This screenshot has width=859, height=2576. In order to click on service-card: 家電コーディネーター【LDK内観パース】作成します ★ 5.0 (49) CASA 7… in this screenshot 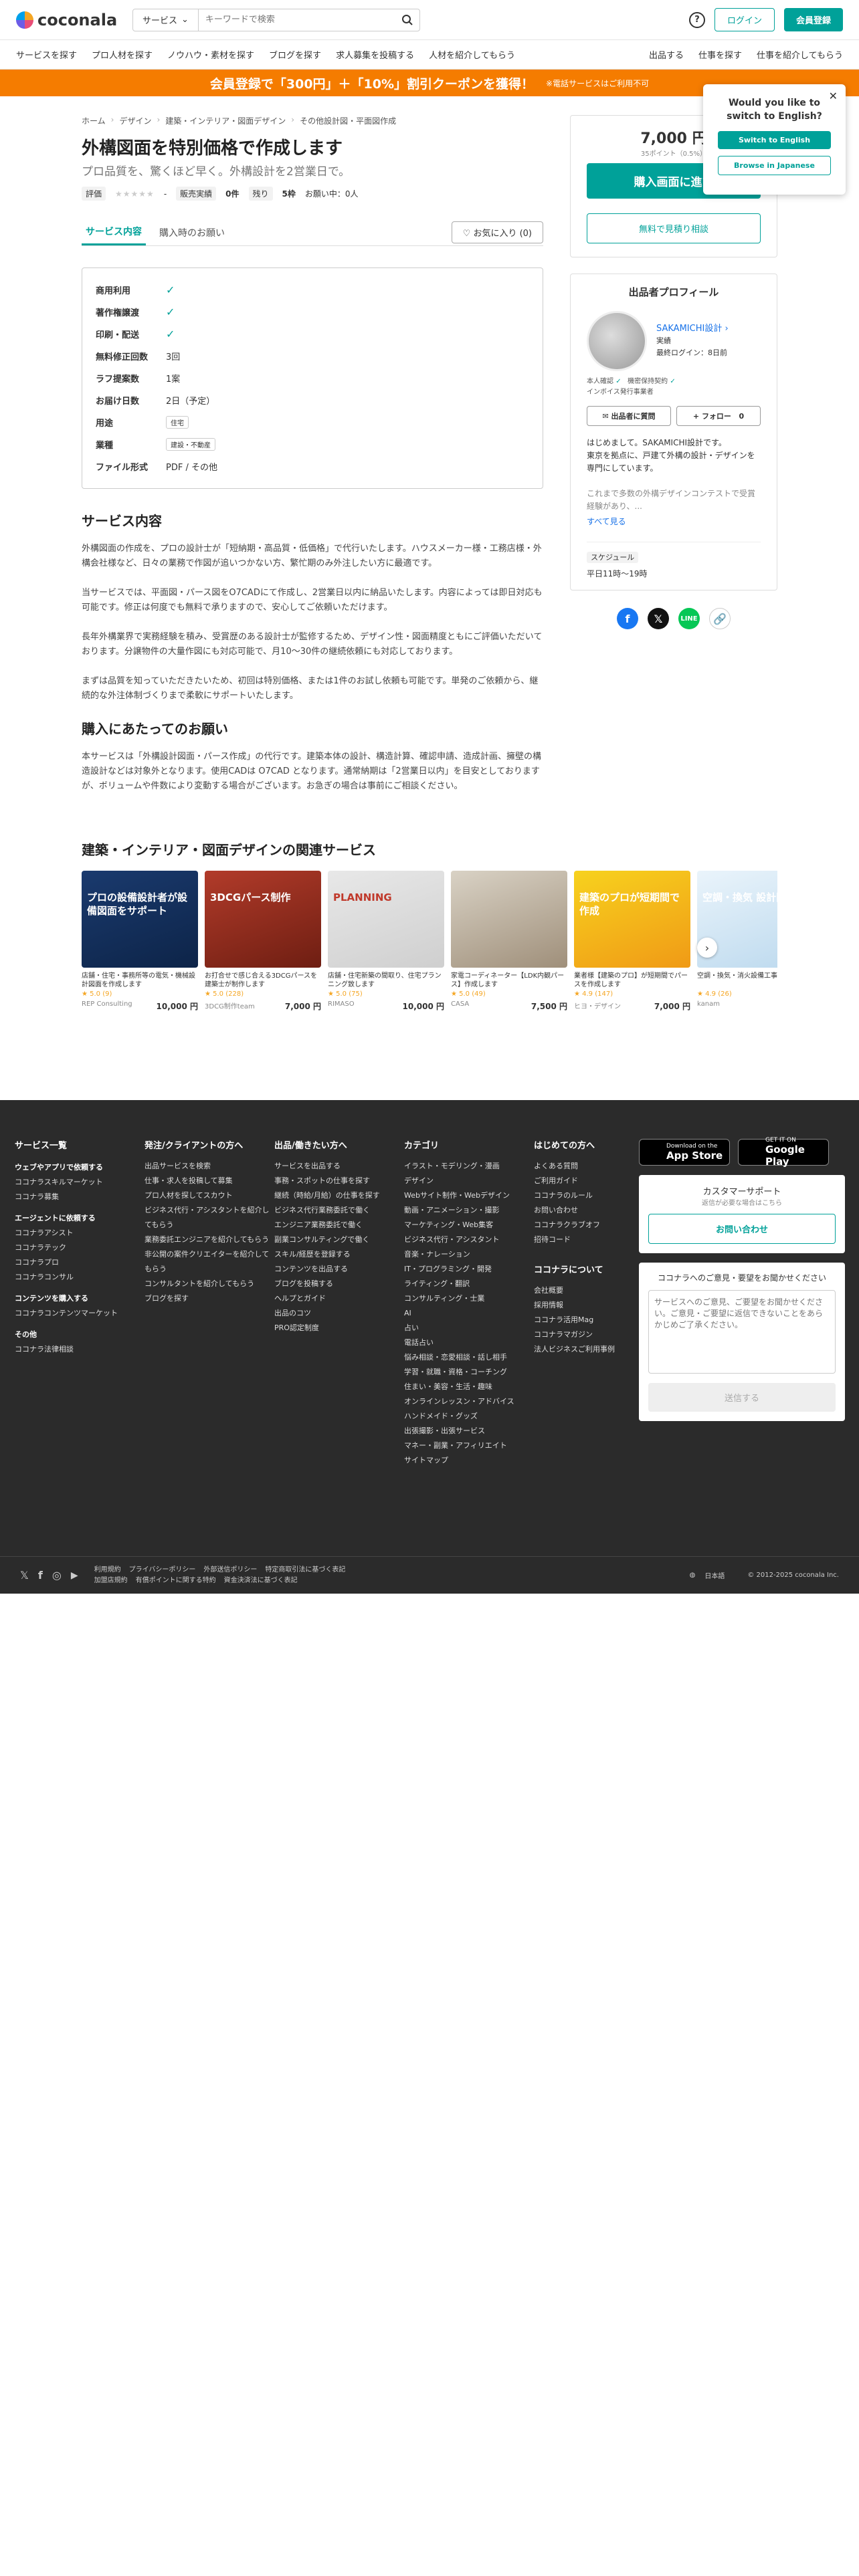, I will do `click(509, 942)`.